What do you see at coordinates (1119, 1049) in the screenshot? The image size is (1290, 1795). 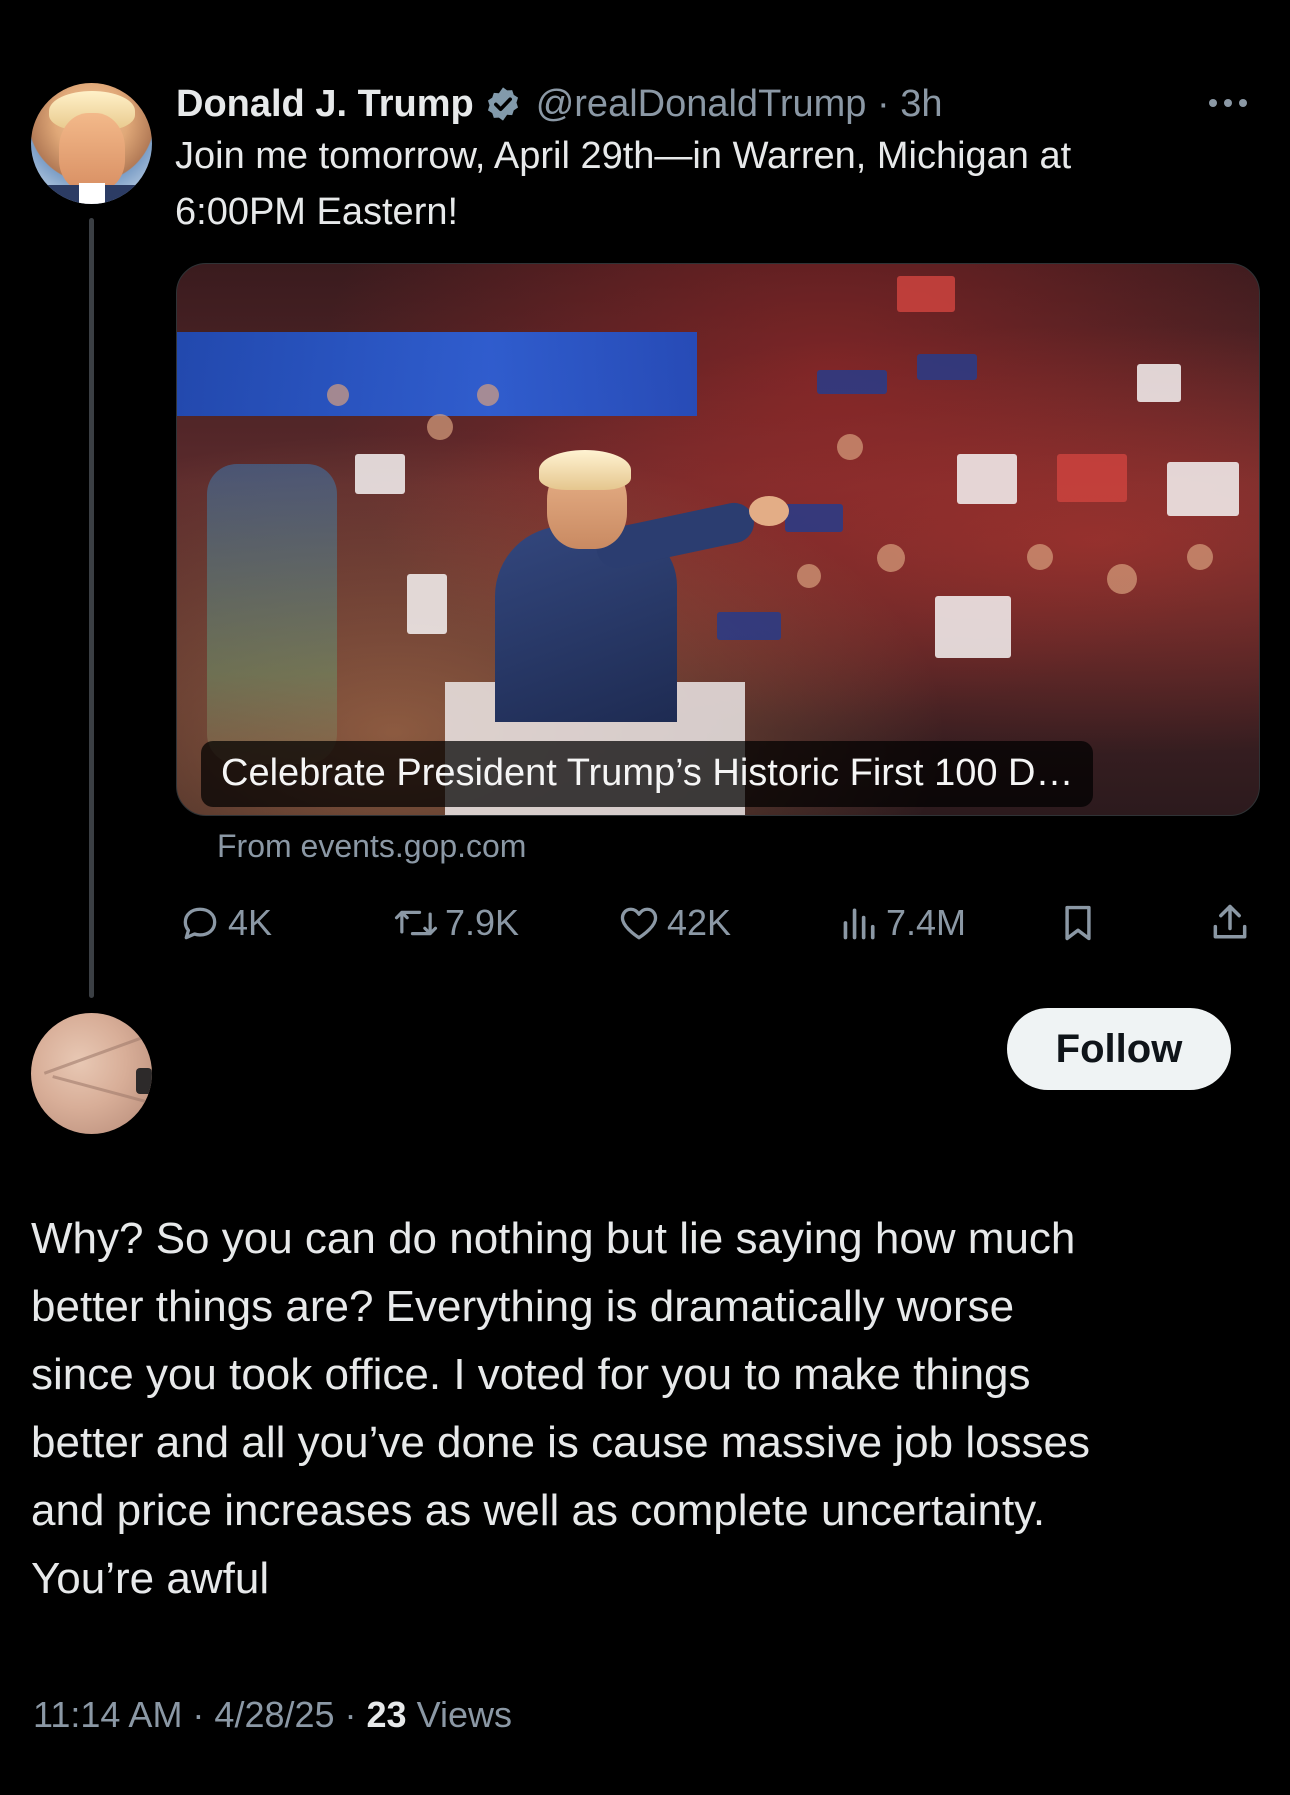 I see `follow-button: Follow` at bounding box center [1119, 1049].